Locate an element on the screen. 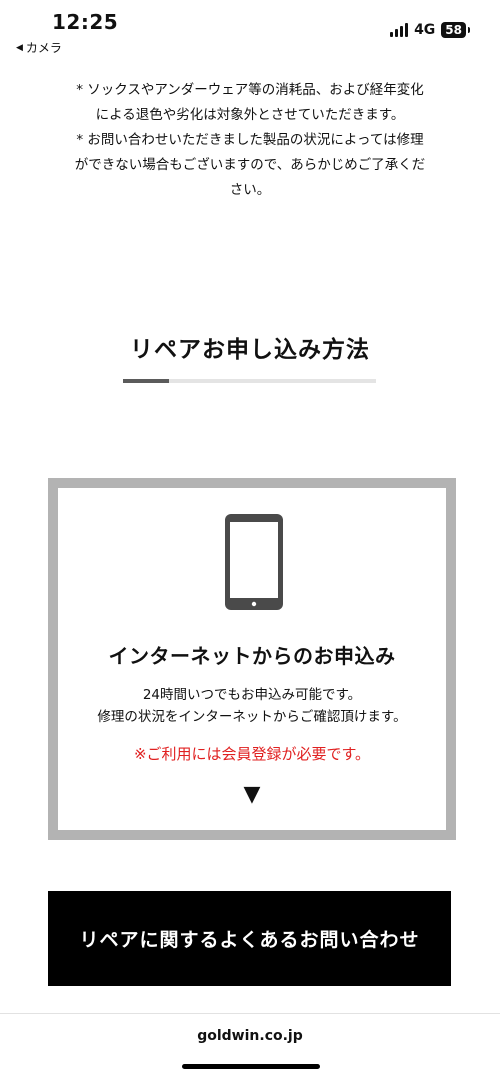 This screenshot has height=1080, width=500. battery-icon: 58 is located at coordinates (455, 30).